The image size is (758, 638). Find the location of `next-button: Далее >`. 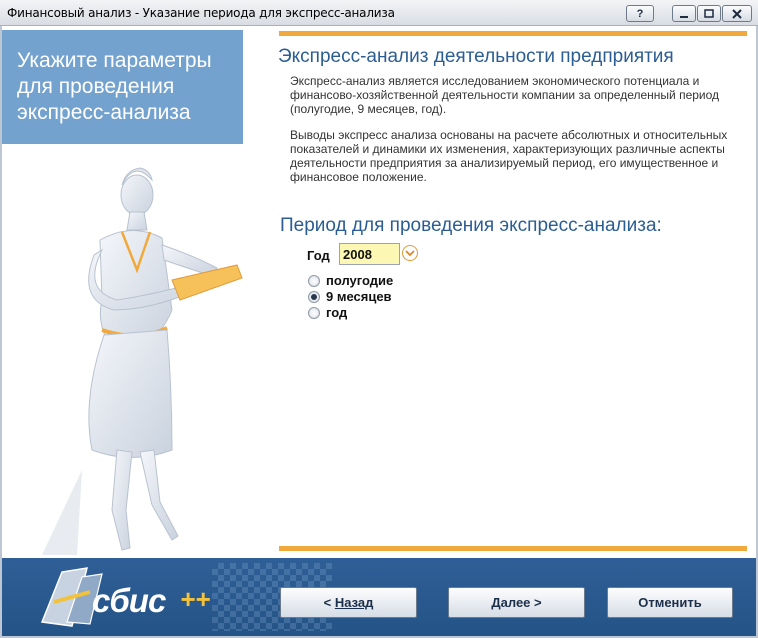

next-button: Далее > is located at coordinates (516, 602).